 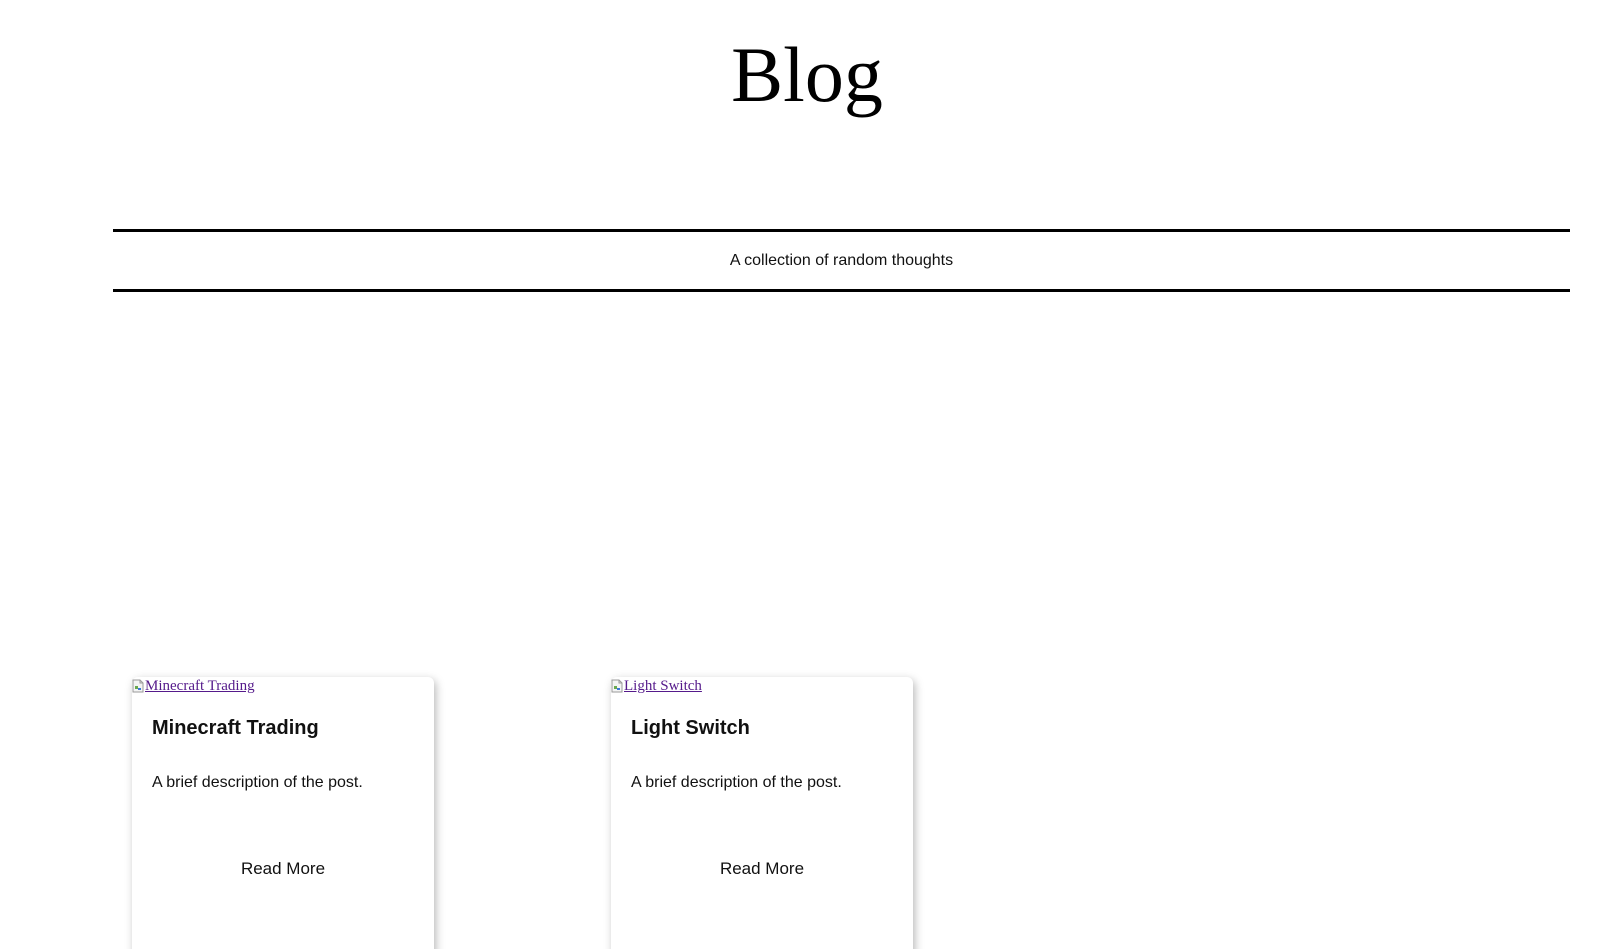 What do you see at coordinates (807, 74) in the screenshot?
I see `page-title: Blog` at bounding box center [807, 74].